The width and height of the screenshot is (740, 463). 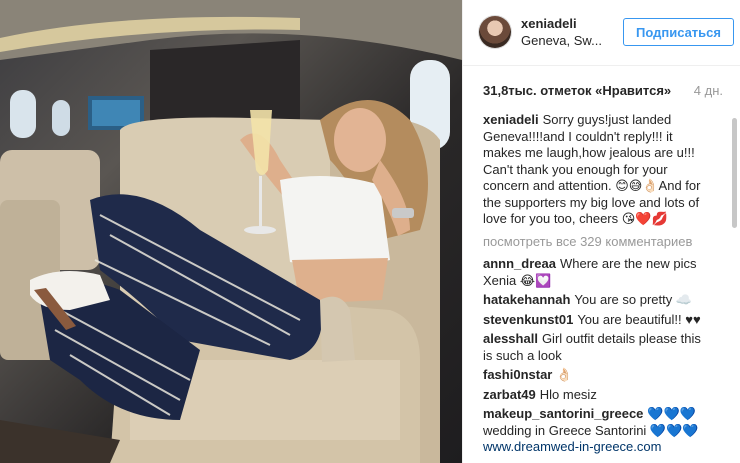 I want to click on comments-scrollbar, so click(x=734, y=173).